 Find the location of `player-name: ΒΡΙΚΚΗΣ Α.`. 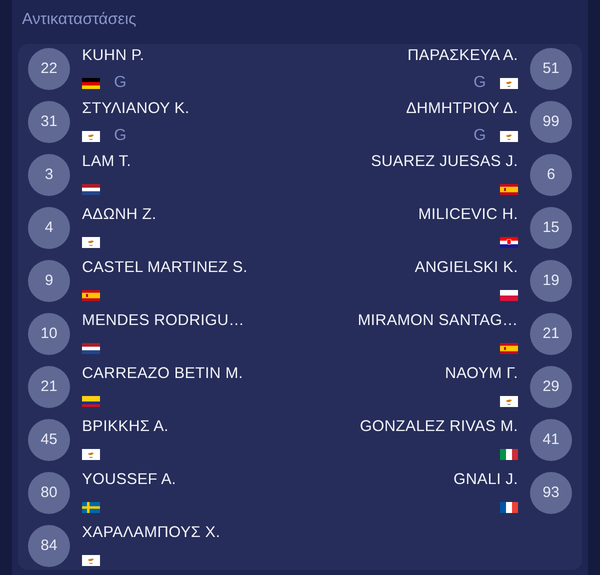

player-name: ΒΡΙΚΚΗΣ Α. is located at coordinates (125, 427).